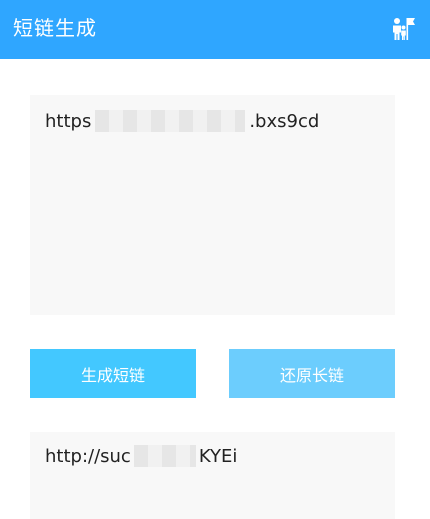 Image resolution: width=430 pixels, height=519 pixels. Describe the element at coordinates (402, 29) in the screenshot. I see `family-icon` at that location.